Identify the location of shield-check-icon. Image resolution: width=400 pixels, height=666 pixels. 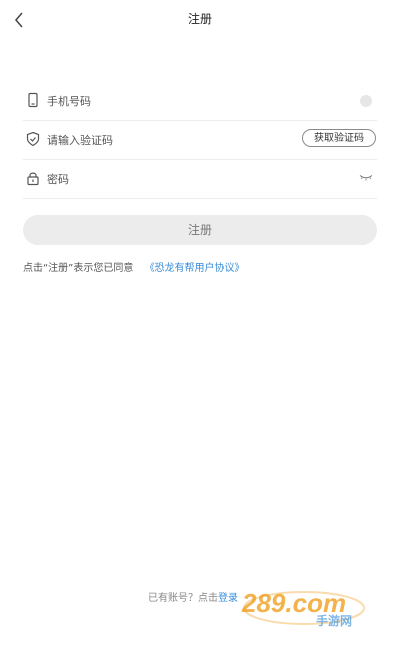
(33, 139).